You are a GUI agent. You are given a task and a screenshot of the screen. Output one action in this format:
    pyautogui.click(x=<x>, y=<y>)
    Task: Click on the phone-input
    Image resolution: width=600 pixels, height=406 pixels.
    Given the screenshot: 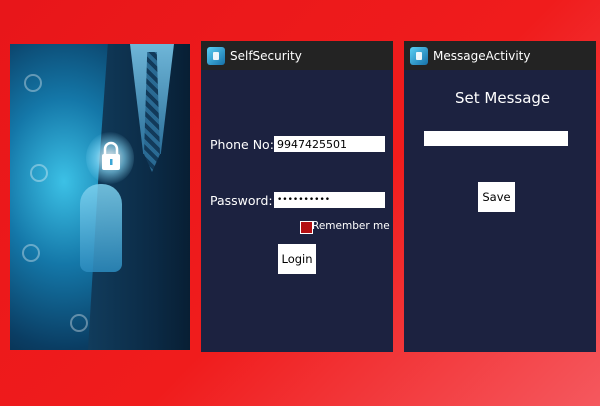 What is the action you would take?
    pyautogui.click(x=329, y=144)
    